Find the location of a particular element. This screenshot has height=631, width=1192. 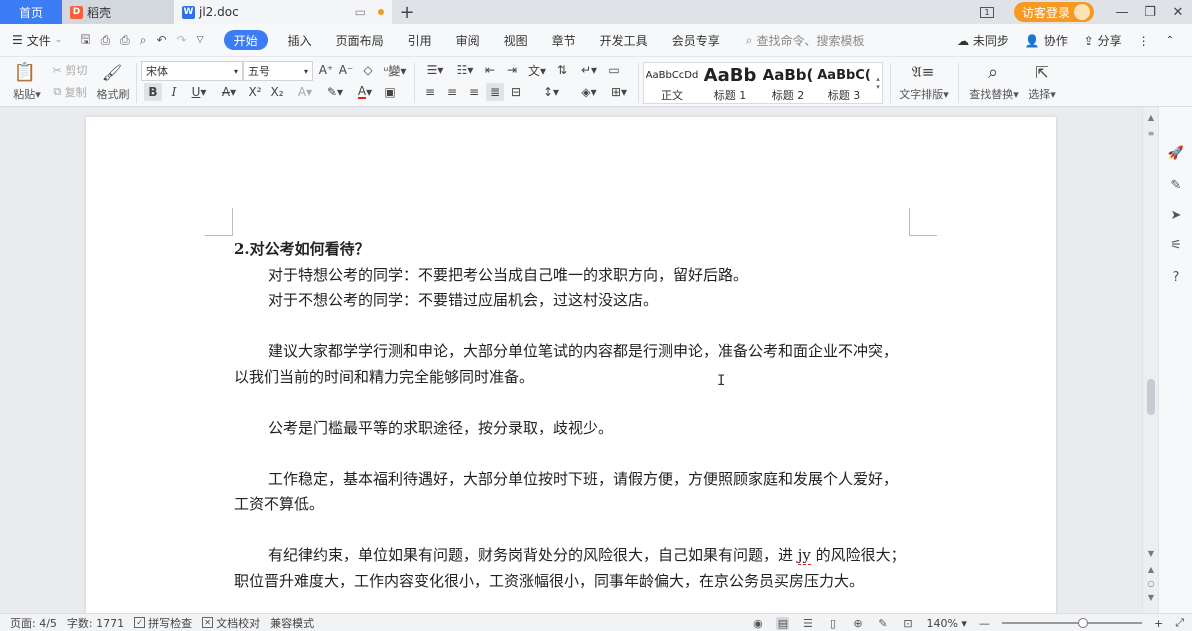

find-replace-button: 查找替换 ▾ is located at coordinates (994, 94).